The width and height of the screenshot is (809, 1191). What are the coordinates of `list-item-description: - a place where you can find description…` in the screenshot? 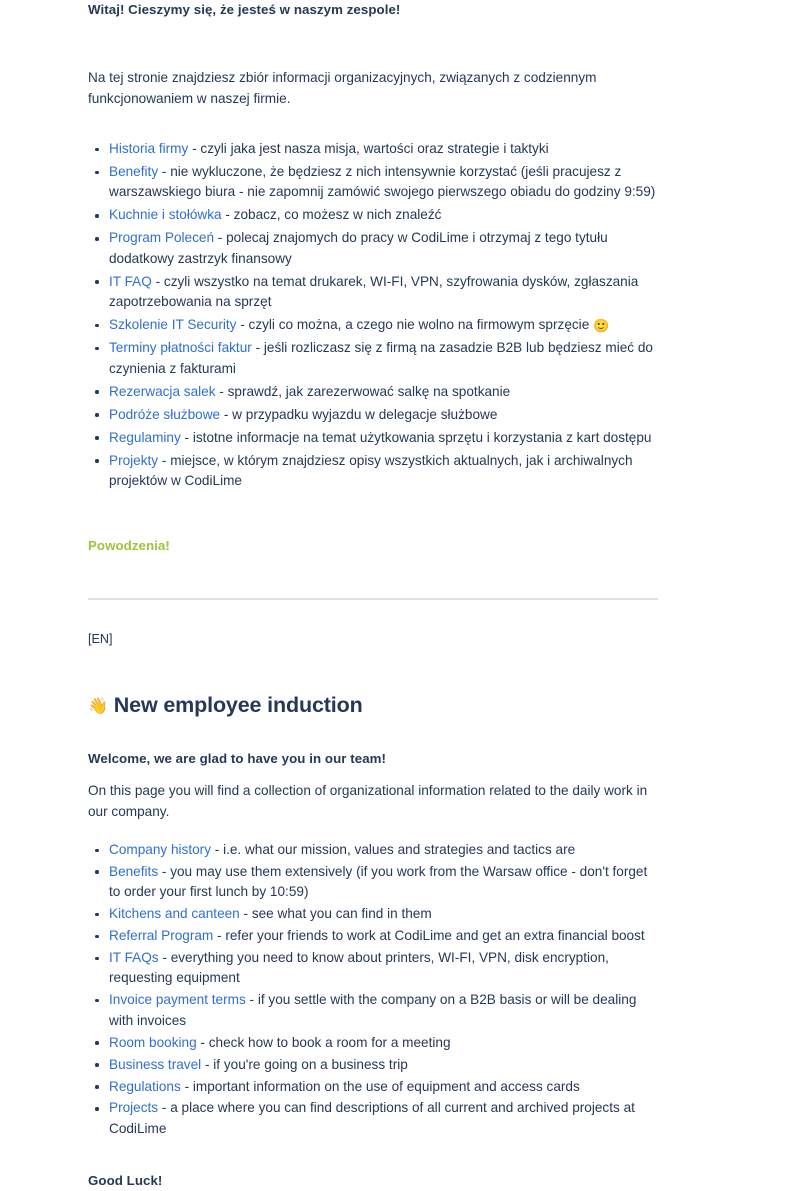 It's located at (372, 1118).